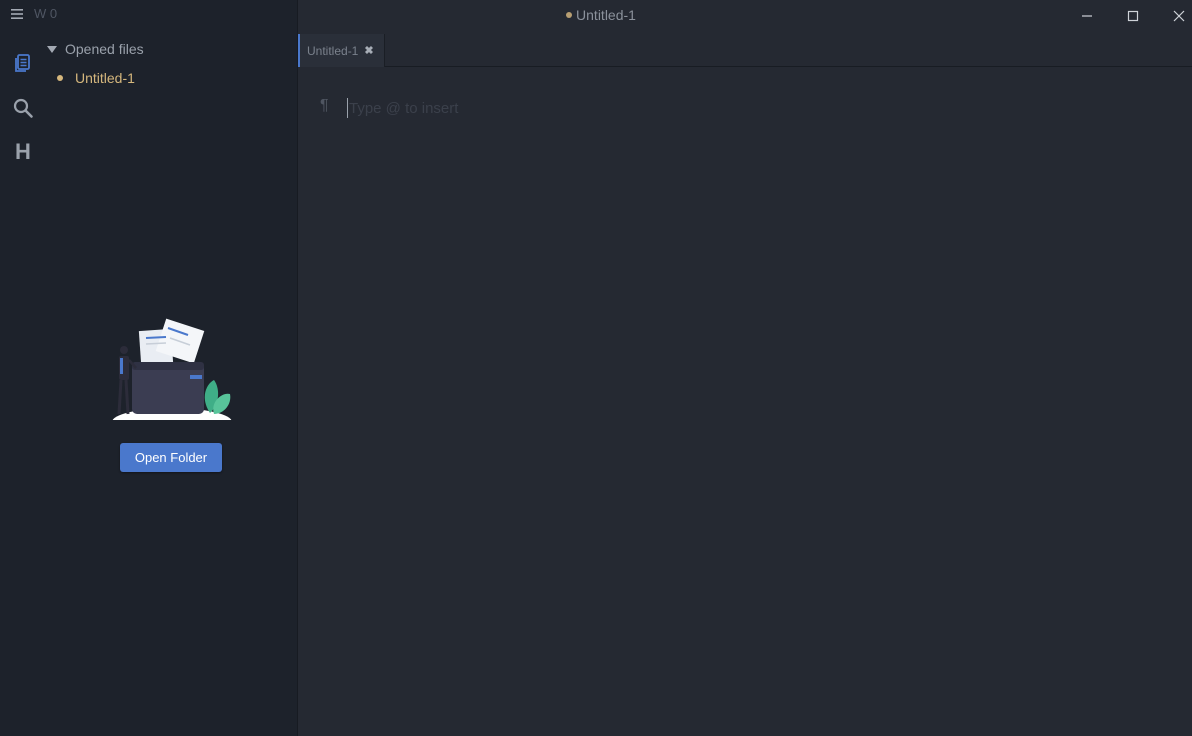  I want to click on empty-folder-illustration, so click(172, 371).